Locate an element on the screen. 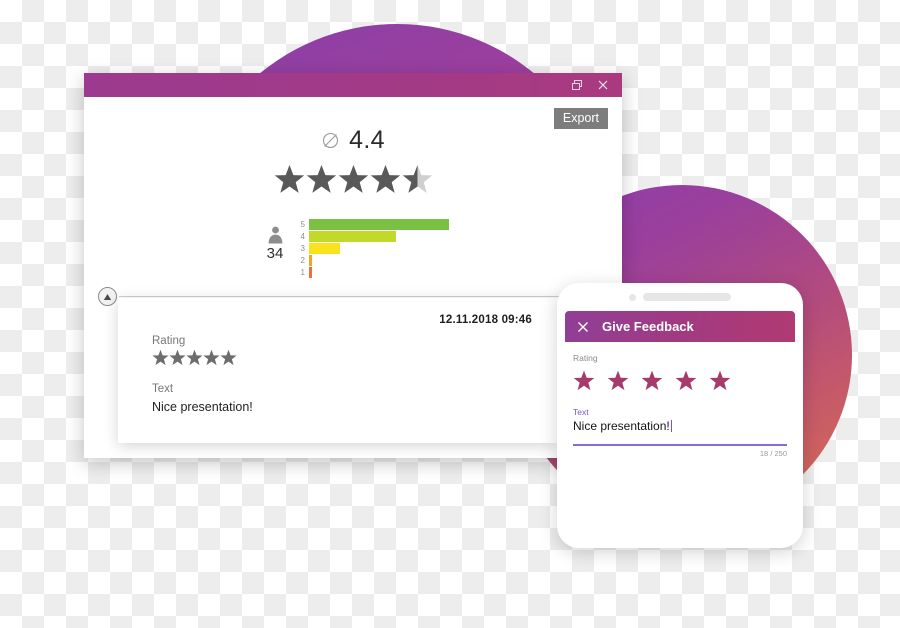  average-star-rating is located at coordinates (353, 179).